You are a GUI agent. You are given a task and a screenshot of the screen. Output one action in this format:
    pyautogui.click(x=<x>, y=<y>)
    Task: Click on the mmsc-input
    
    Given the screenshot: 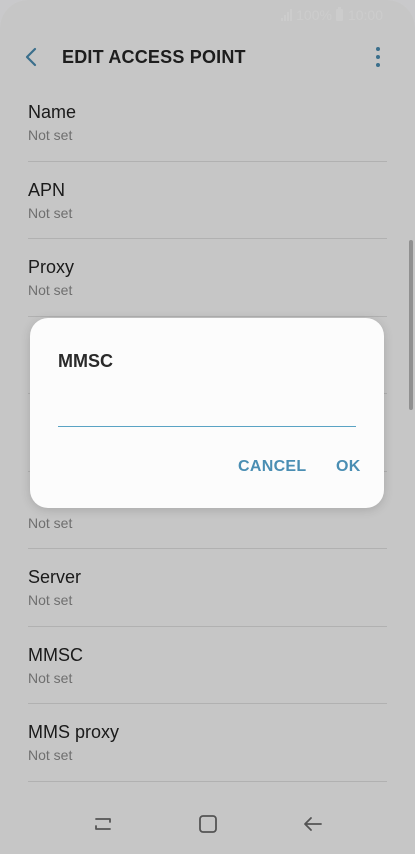 What is the action you would take?
    pyautogui.click(x=207, y=414)
    